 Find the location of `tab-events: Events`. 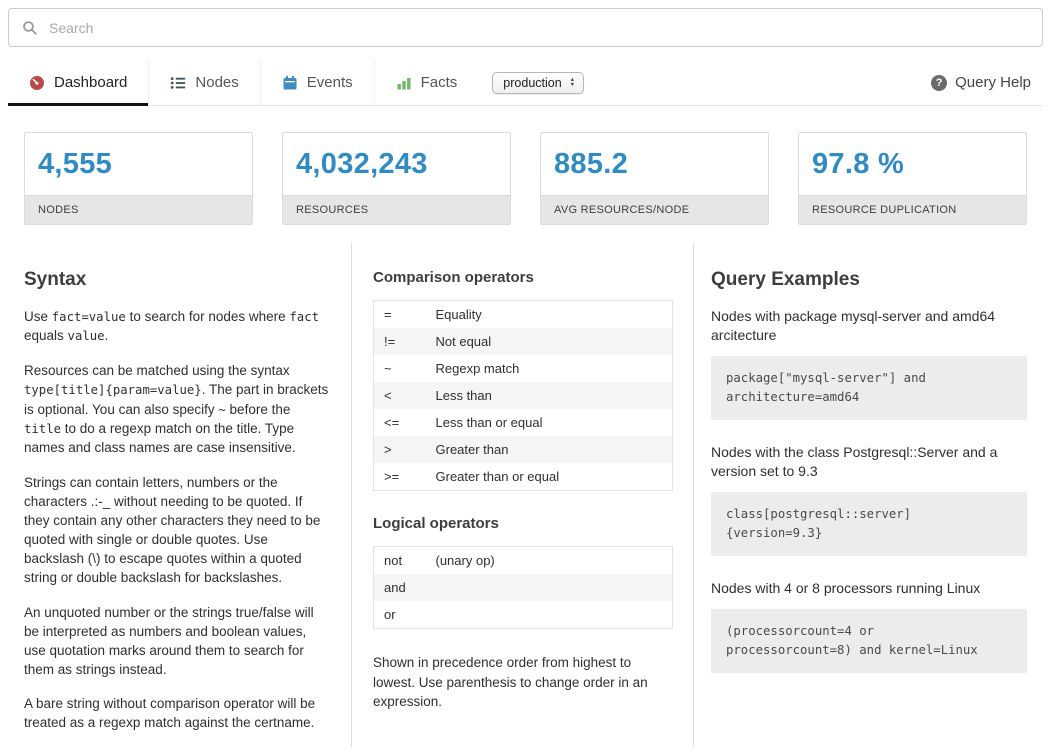

tab-events: Events is located at coordinates (318, 82).